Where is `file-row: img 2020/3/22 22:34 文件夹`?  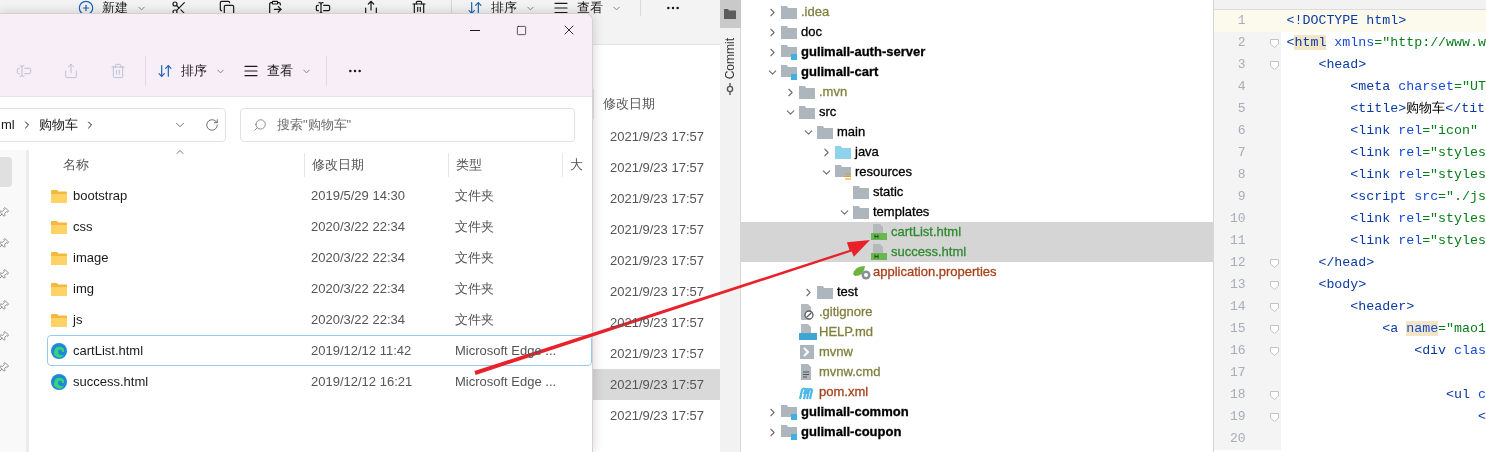 file-row: img 2020/3/22 22:34 文件夹 is located at coordinates (319, 288).